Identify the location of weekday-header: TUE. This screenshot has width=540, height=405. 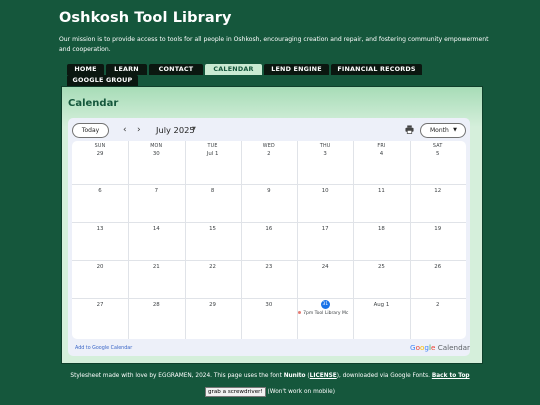
(212, 146).